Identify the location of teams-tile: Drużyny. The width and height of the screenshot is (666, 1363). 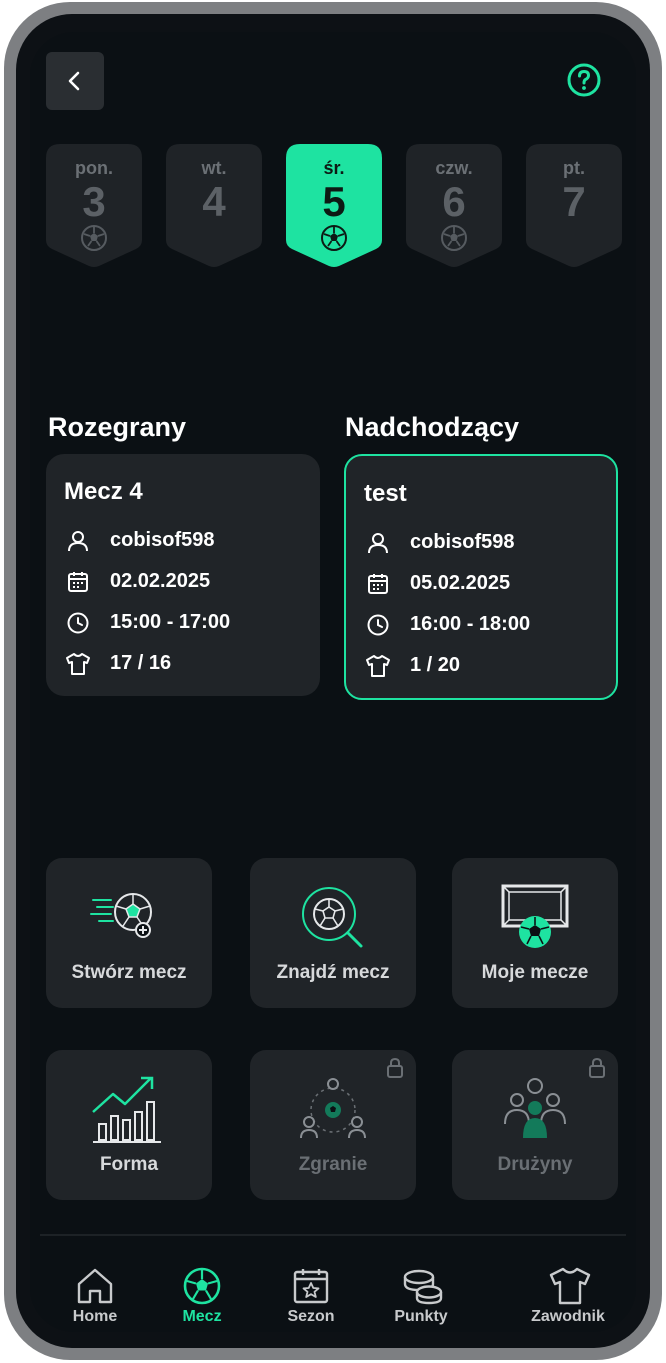
(535, 1125).